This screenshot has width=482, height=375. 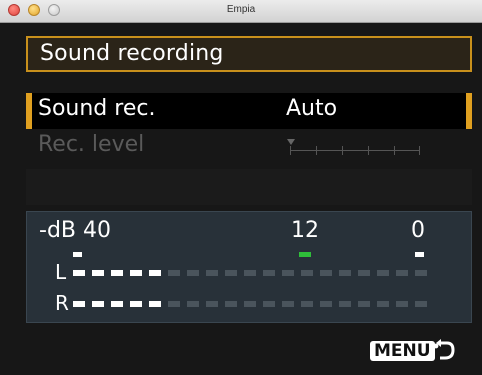 I want to click on menu-button: MENU, so click(x=402, y=351).